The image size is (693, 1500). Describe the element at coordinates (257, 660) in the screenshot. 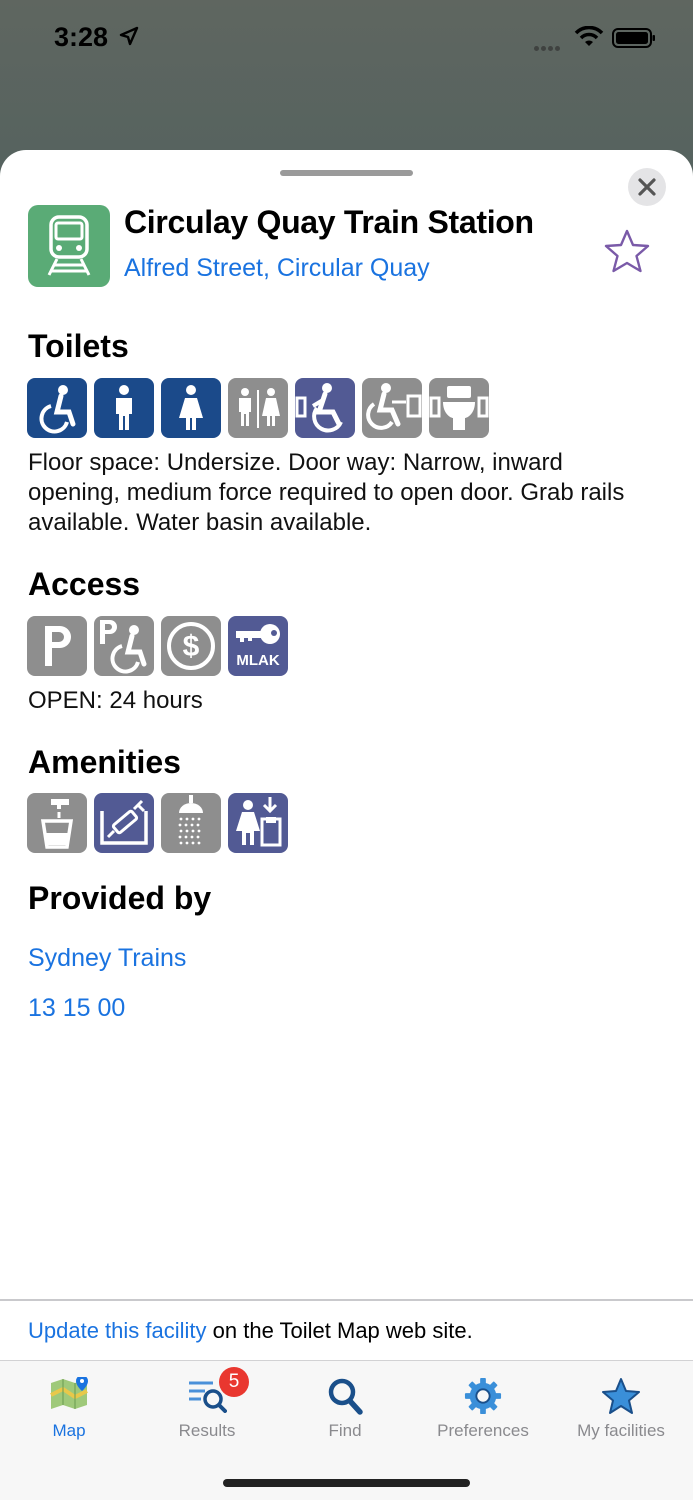

I see `mlak-label: MLAK` at that location.